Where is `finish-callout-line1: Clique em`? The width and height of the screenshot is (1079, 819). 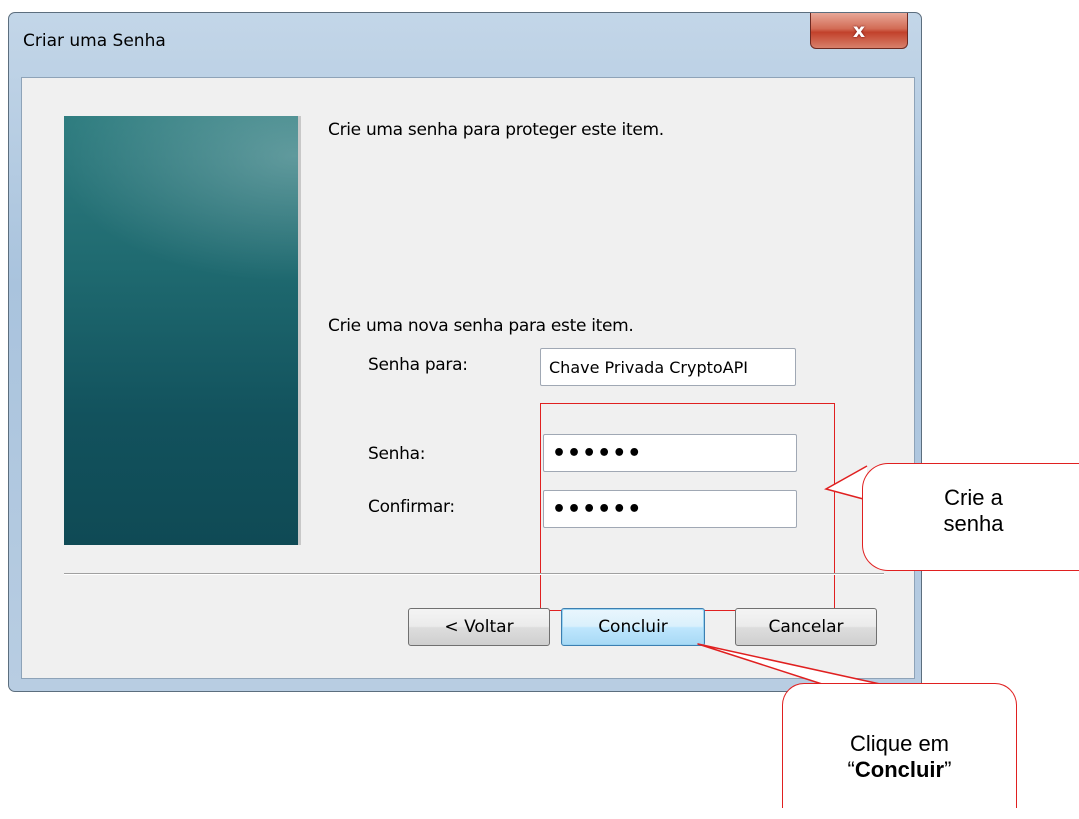 finish-callout-line1: Clique em is located at coordinates (899, 743).